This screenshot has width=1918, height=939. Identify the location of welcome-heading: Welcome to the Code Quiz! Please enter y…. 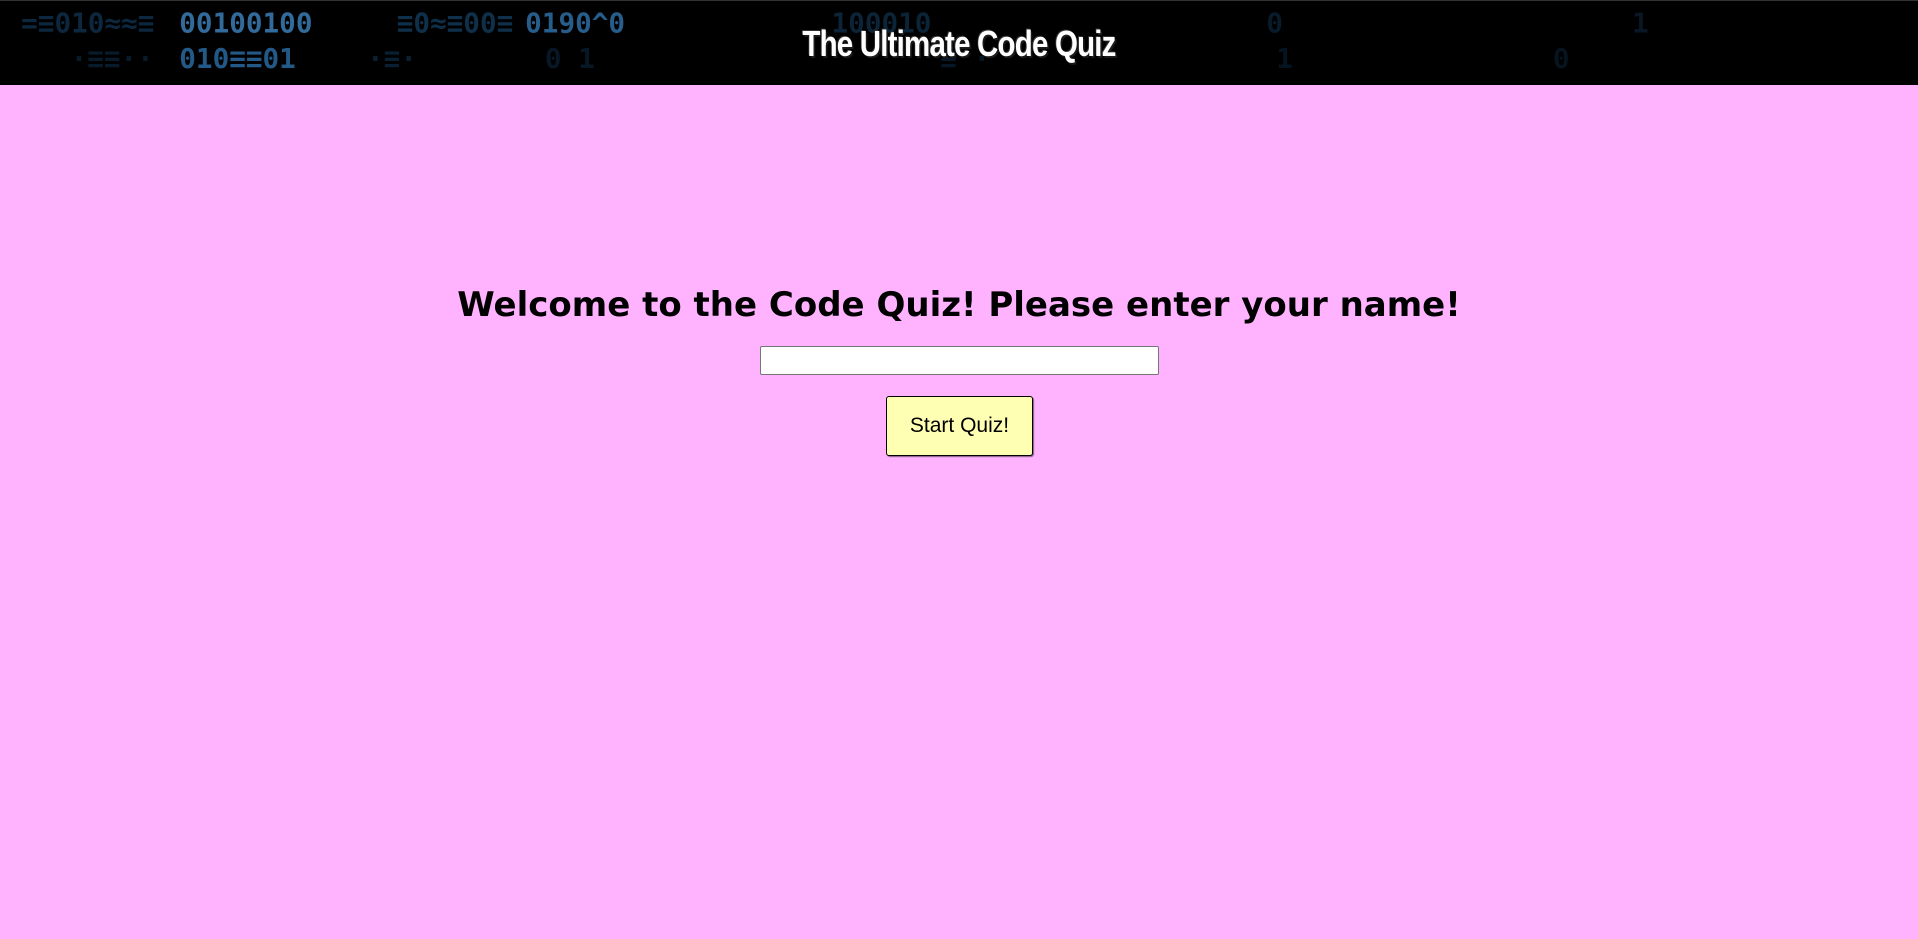
(959, 305).